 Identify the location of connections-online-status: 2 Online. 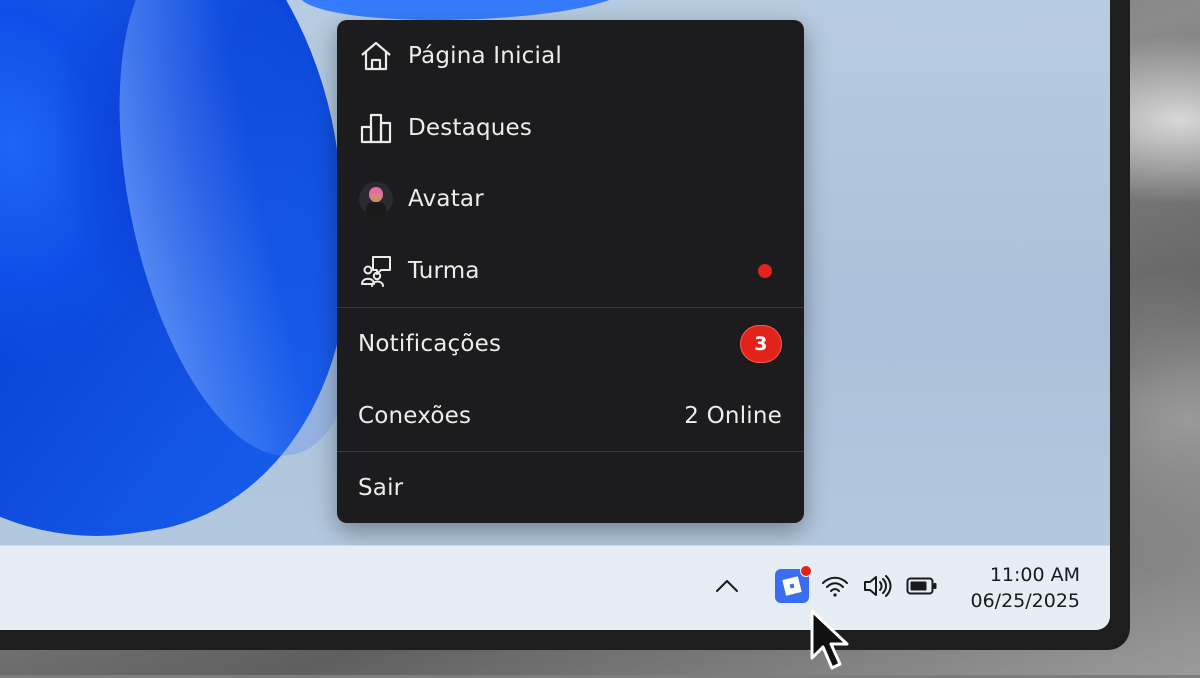
(733, 416).